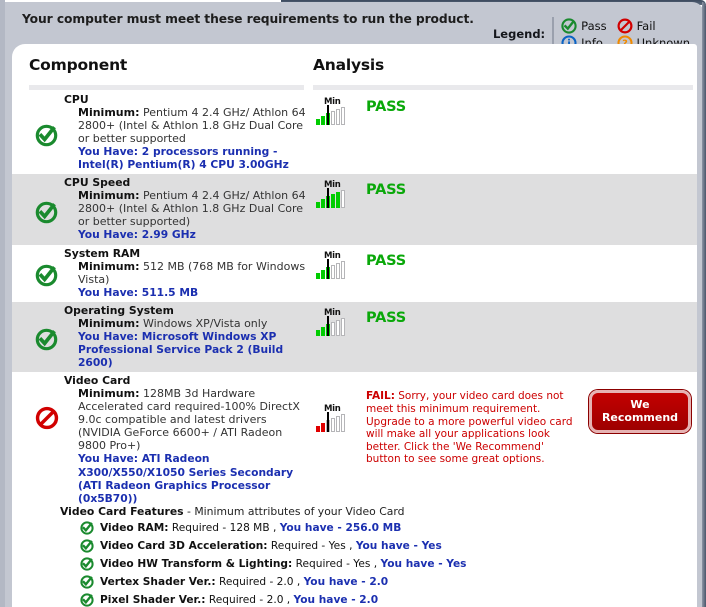 This screenshot has width=706, height=607. What do you see at coordinates (205, 323) in the screenshot?
I see `minimum-value: Windows XP/Vista only` at bounding box center [205, 323].